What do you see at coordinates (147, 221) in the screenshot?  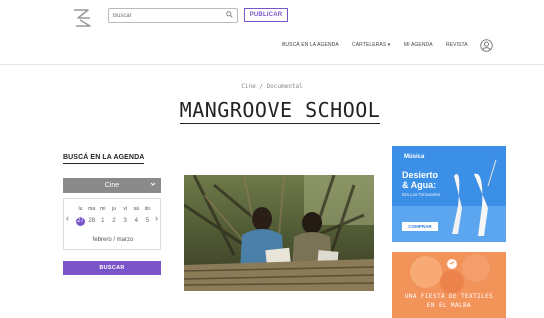 I see `day-cell: 5` at bounding box center [147, 221].